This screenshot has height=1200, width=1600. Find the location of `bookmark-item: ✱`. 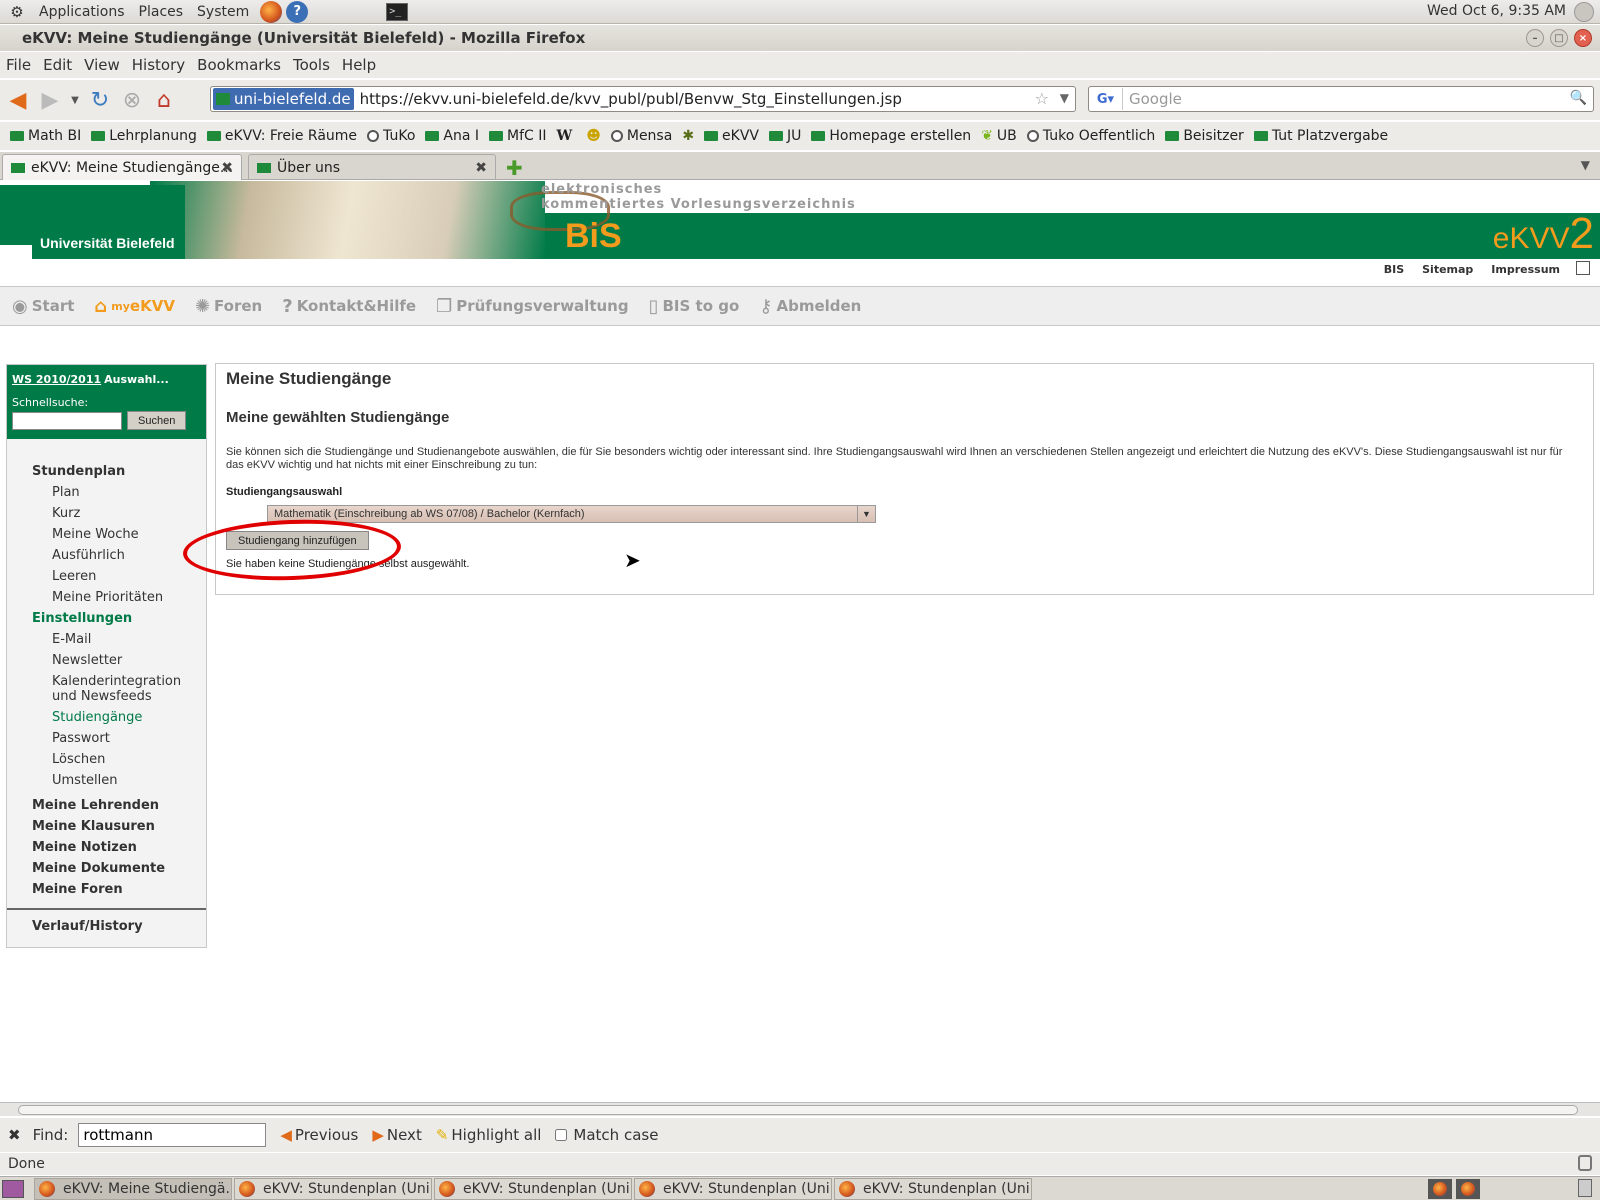

bookmark-item: ✱ is located at coordinates (688, 136).